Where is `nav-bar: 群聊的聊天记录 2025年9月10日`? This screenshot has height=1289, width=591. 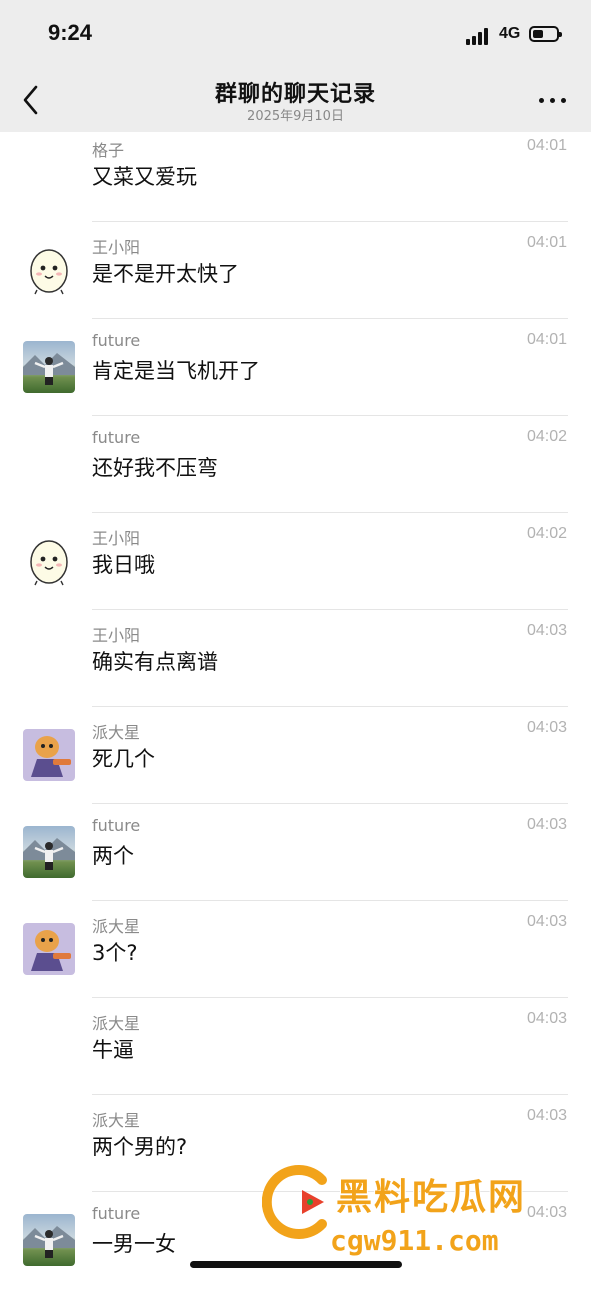
nav-bar: 群聊的聊天记录 2025年9月10日 is located at coordinates (295, 101).